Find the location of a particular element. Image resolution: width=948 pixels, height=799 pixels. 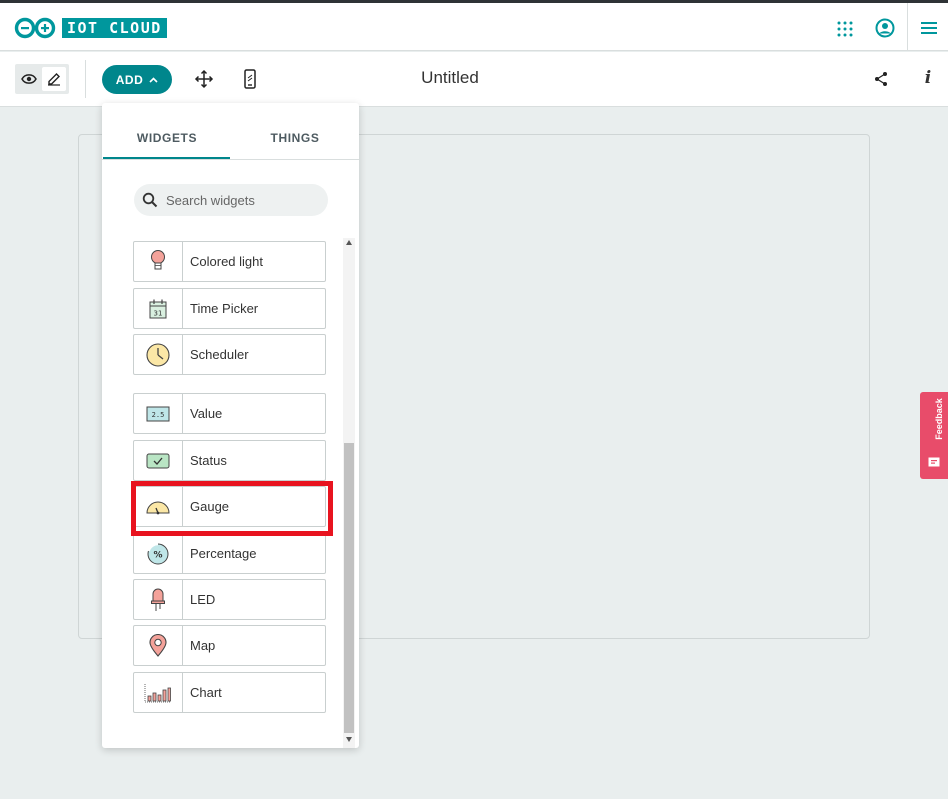

percentage-icon: % is located at coordinates (158, 553).